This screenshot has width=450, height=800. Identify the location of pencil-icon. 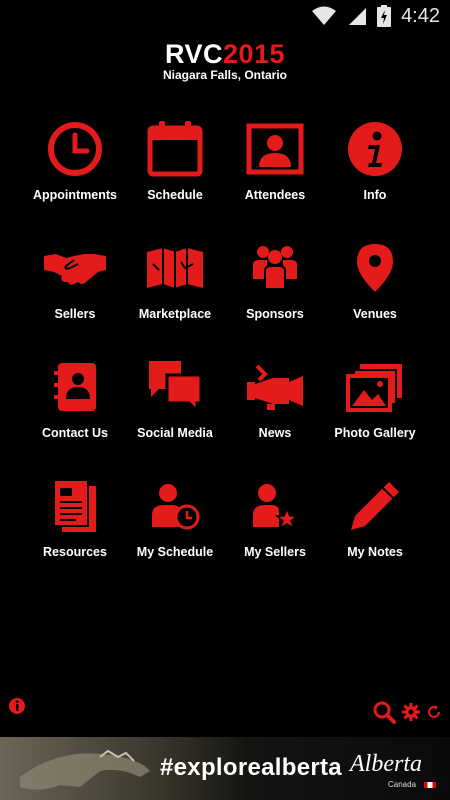
(375, 506).